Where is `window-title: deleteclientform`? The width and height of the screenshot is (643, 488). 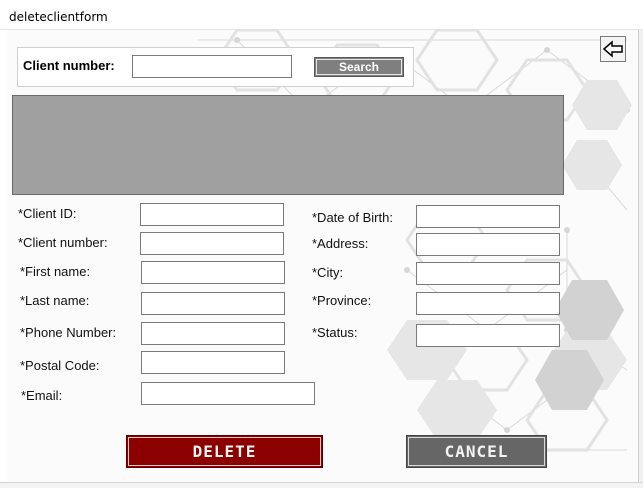 window-title: deleteclientform is located at coordinates (58, 17).